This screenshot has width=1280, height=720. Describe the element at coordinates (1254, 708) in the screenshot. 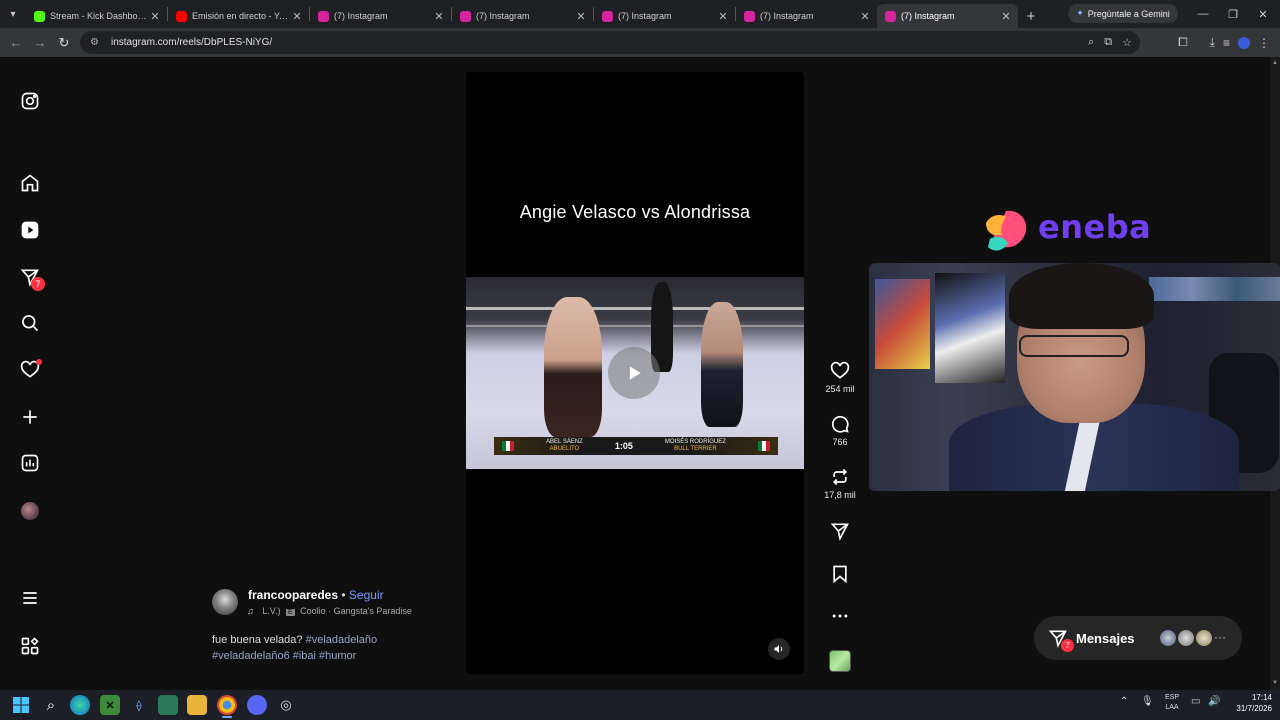

I see `clock-date: 31/7/2026` at that location.